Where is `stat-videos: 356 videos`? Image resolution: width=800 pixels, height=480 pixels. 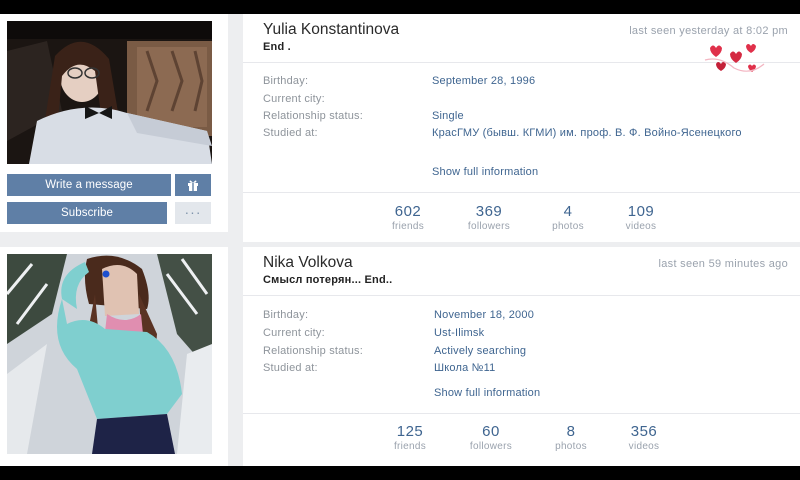
stat-videos: 356 videos is located at coordinates (644, 437).